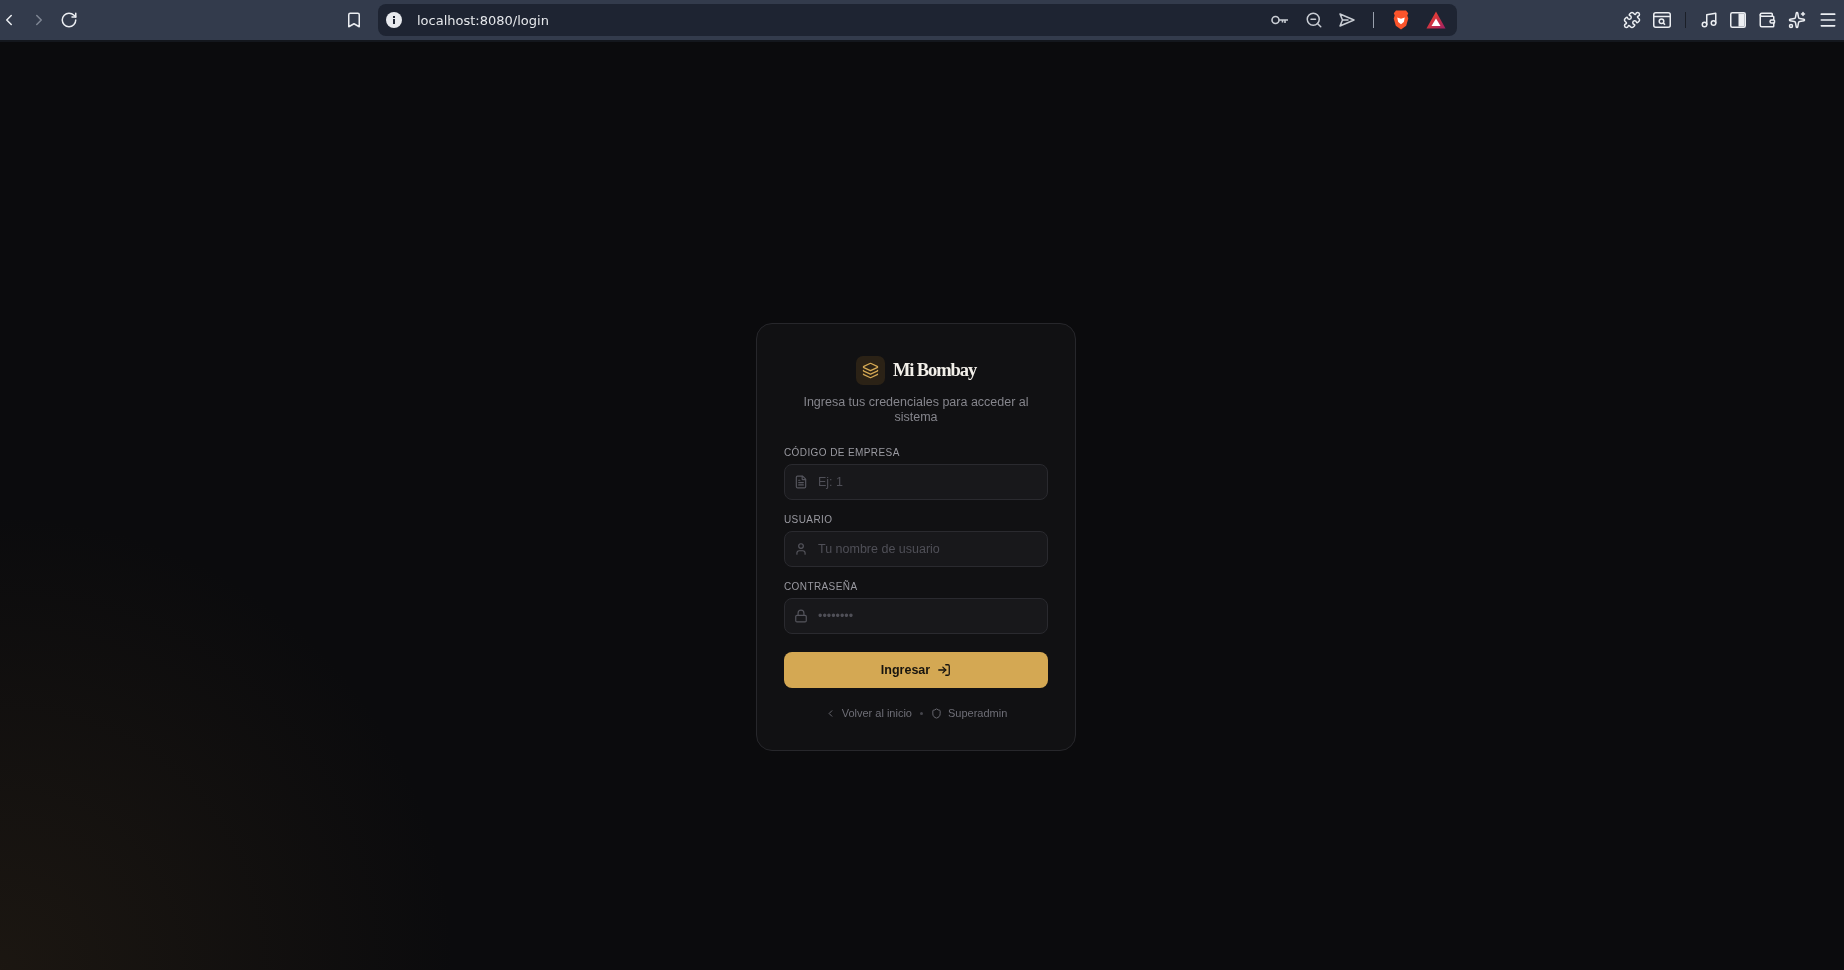 The height and width of the screenshot is (970, 1844). Describe the element at coordinates (1738, 20) in the screenshot. I see `sidebar-icon` at that location.